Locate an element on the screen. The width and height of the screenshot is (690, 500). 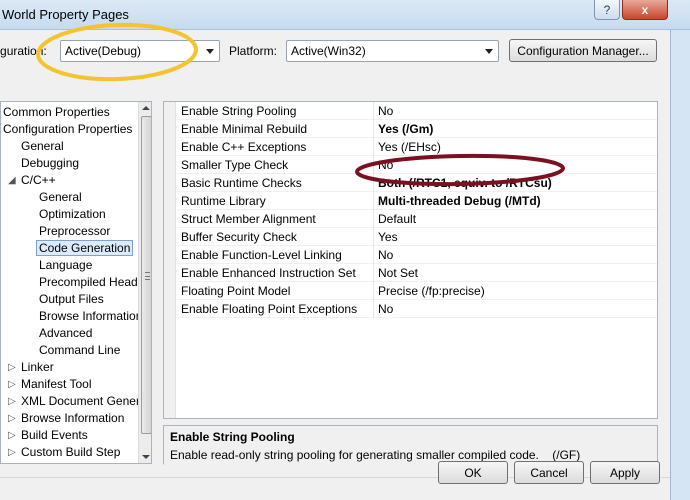
tree-item: Optimization is located at coordinates (72, 214).